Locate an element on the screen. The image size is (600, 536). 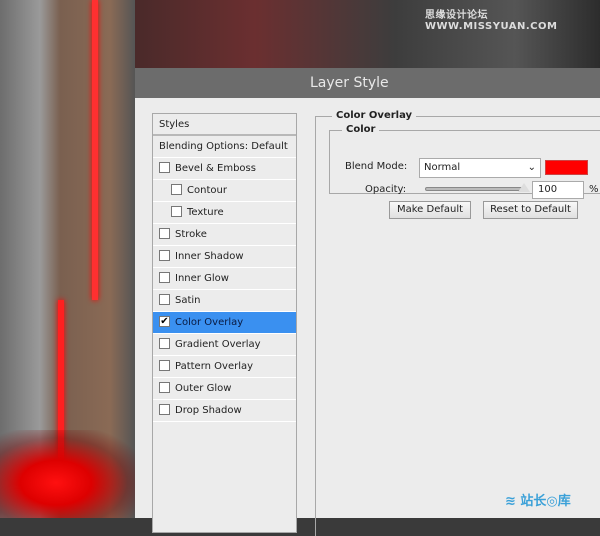
slider-thumb is located at coordinates (524, 187).